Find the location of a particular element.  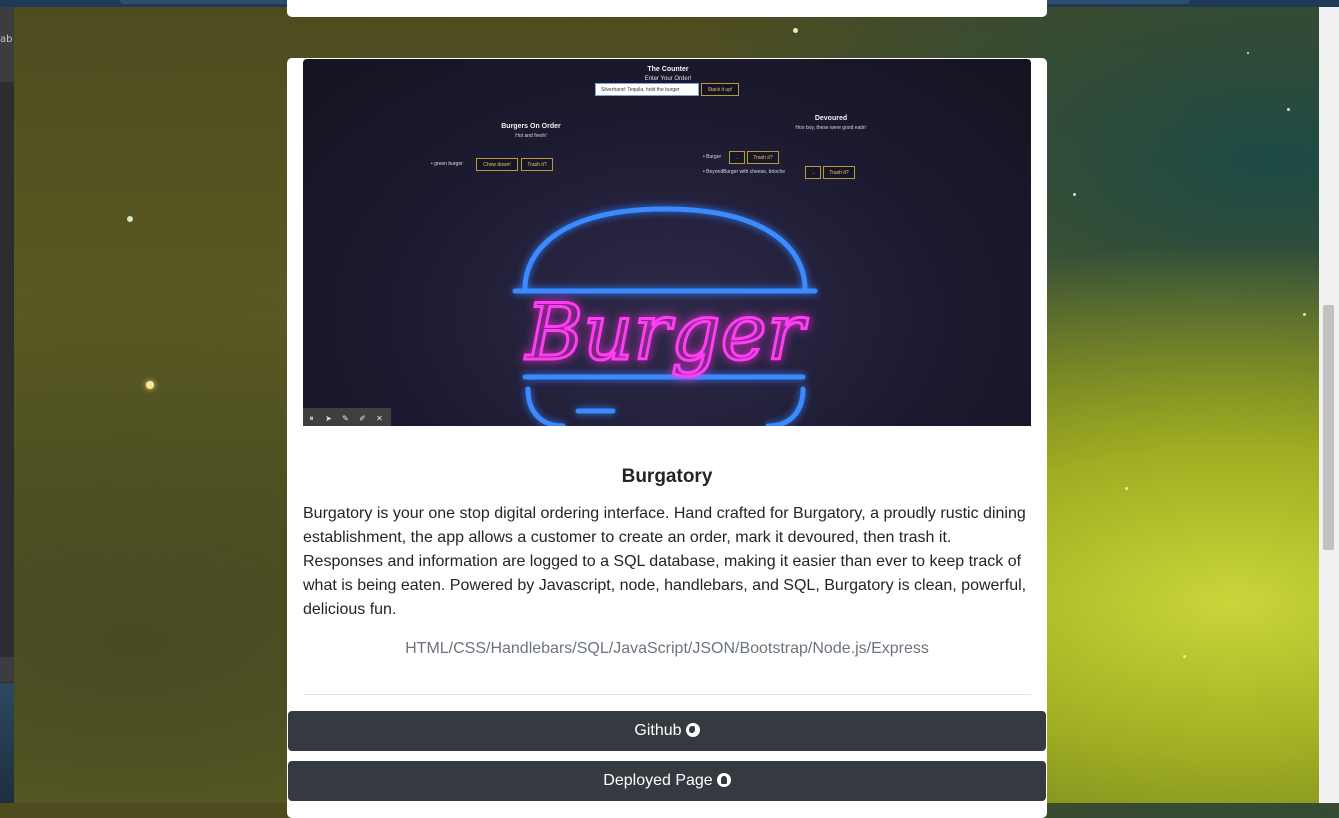

deployed-page-button: Deployed Page is located at coordinates (667, 781).